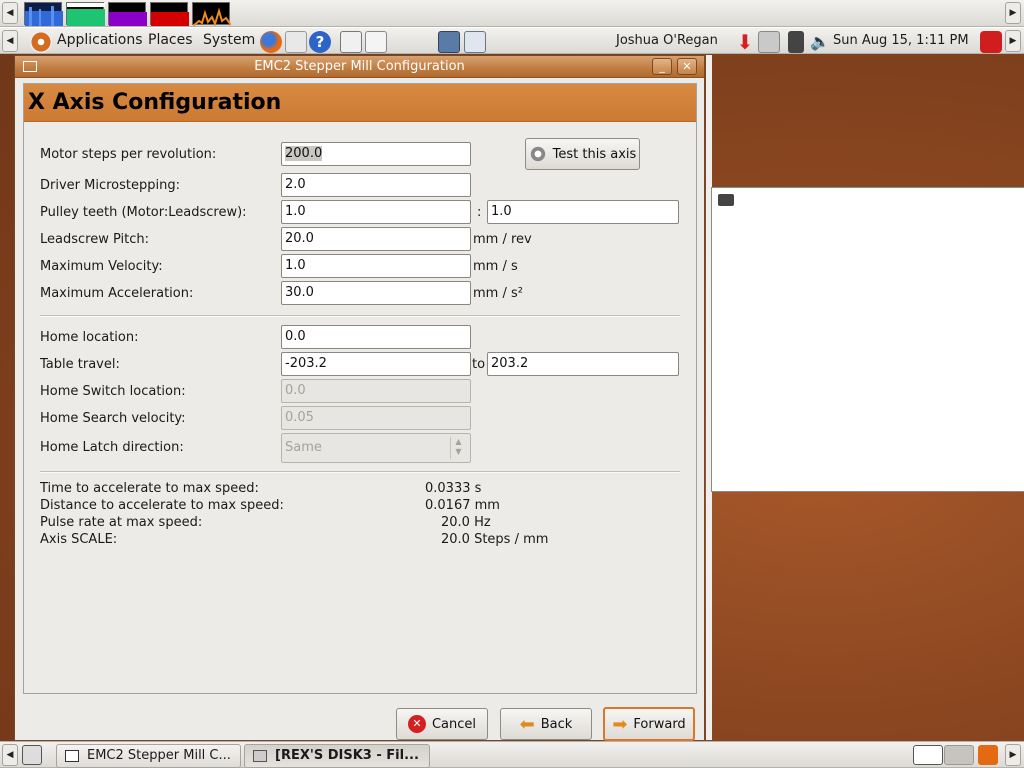 This screenshot has height=768, width=1024. What do you see at coordinates (821, 42) in the screenshot?
I see `volume-icon: 🔈` at bounding box center [821, 42].